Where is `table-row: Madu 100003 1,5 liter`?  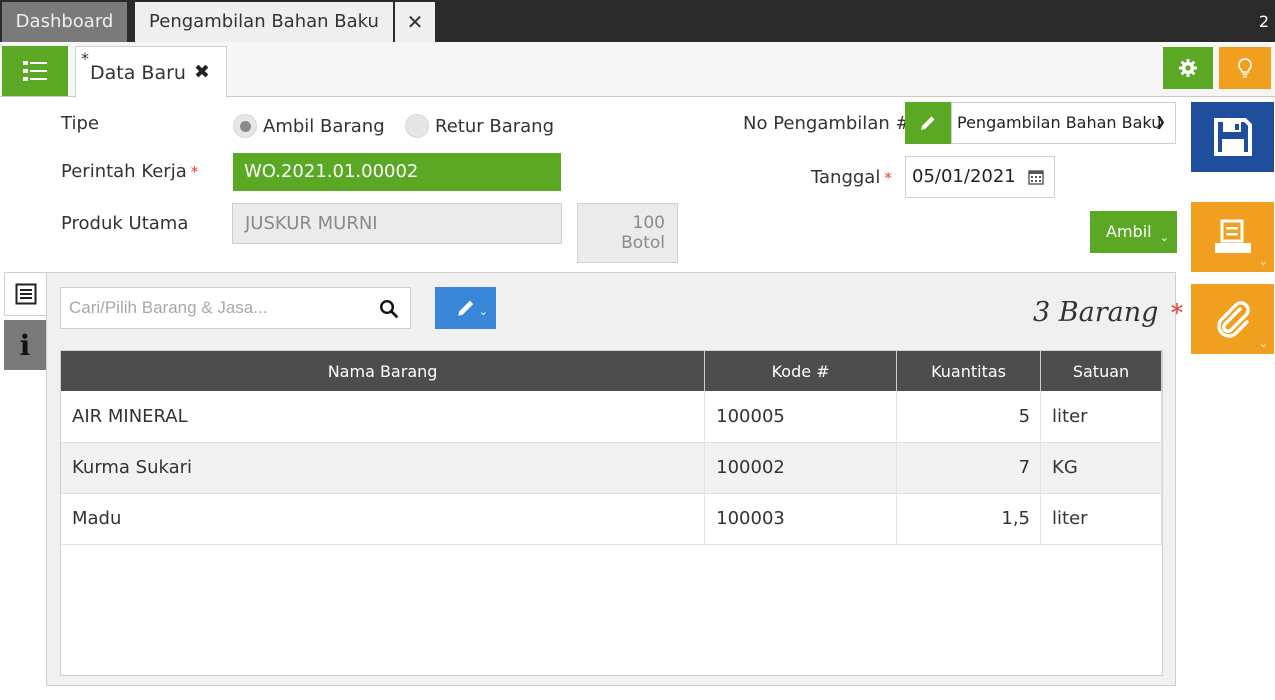 table-row: Madu 100003 1,5 liter is located at coordinates (611, 519).